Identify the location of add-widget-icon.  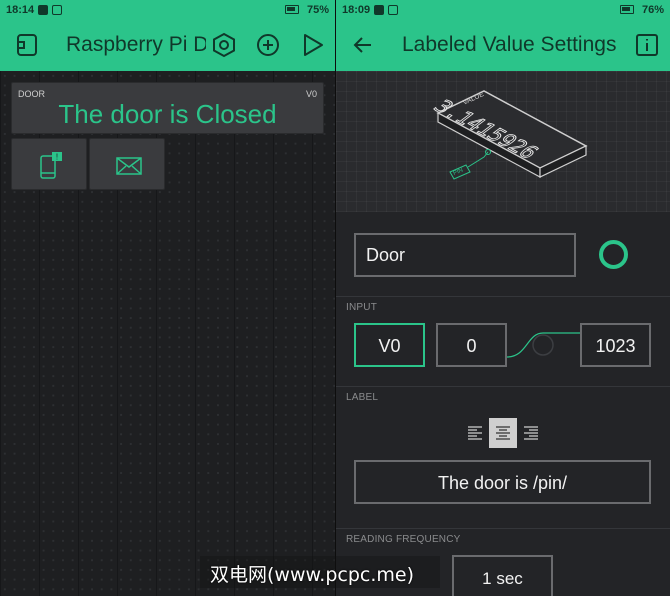
(268, 45).